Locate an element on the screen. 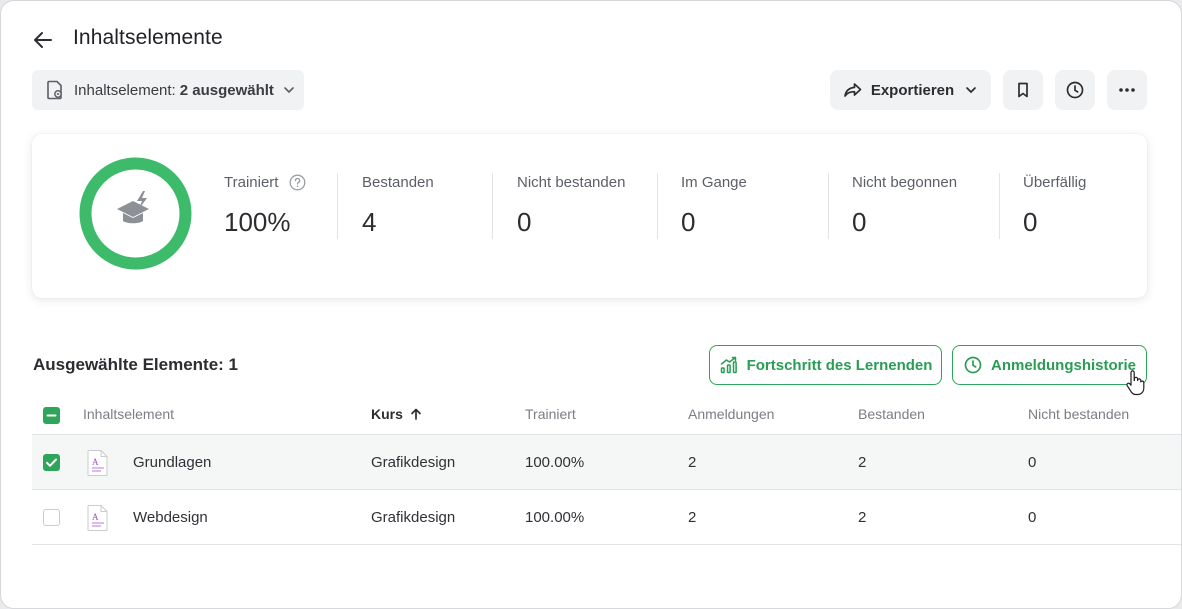  export-button: Exportieren is located at coordinates (910, 90).